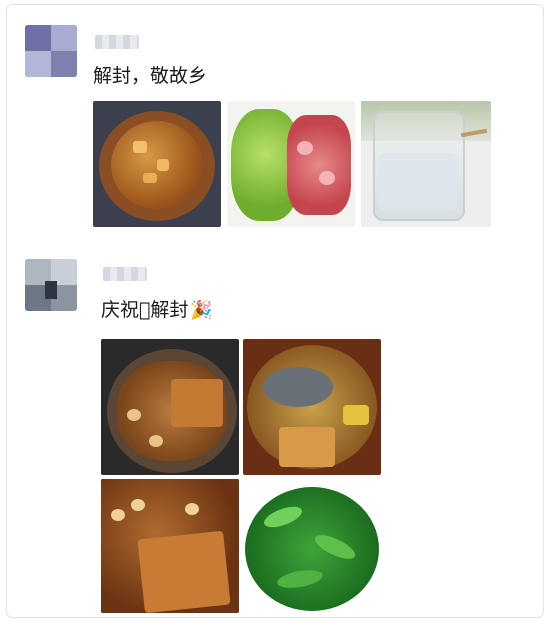 This screenshot has width=550, height=622. What do you see at coordinates (312, 546) in the screenshot?
I see `greens-photo` at bounding box center [312, 546].